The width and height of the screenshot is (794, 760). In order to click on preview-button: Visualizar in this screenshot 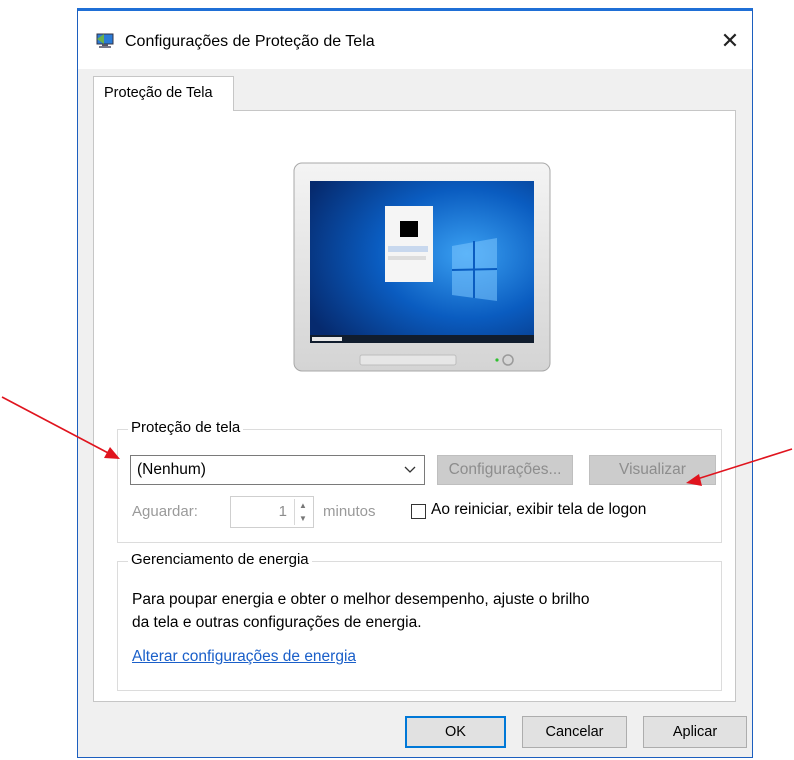, I will do `click(652, 470)`.